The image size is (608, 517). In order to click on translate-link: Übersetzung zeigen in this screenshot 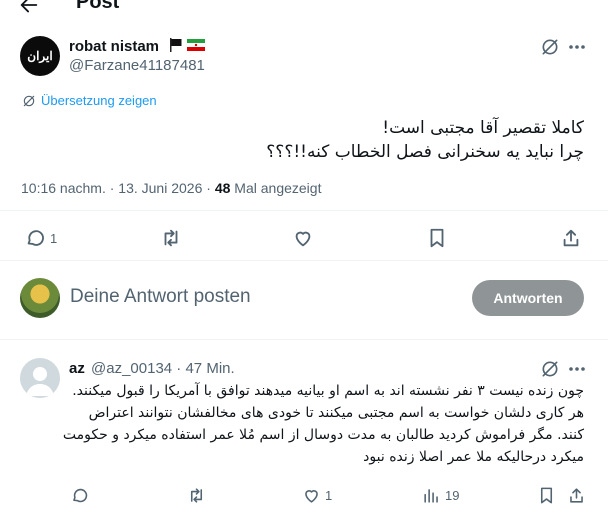, I will do `click(89, 100)`.